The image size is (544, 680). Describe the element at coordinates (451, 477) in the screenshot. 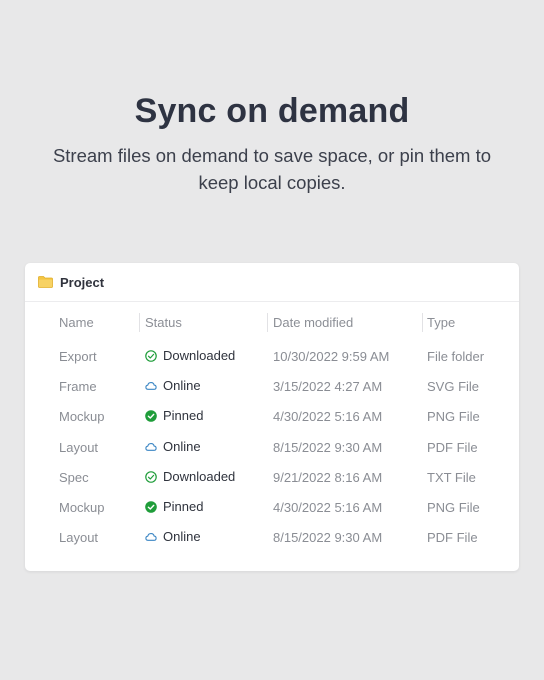

I see `file-type: TXT File` at that location.